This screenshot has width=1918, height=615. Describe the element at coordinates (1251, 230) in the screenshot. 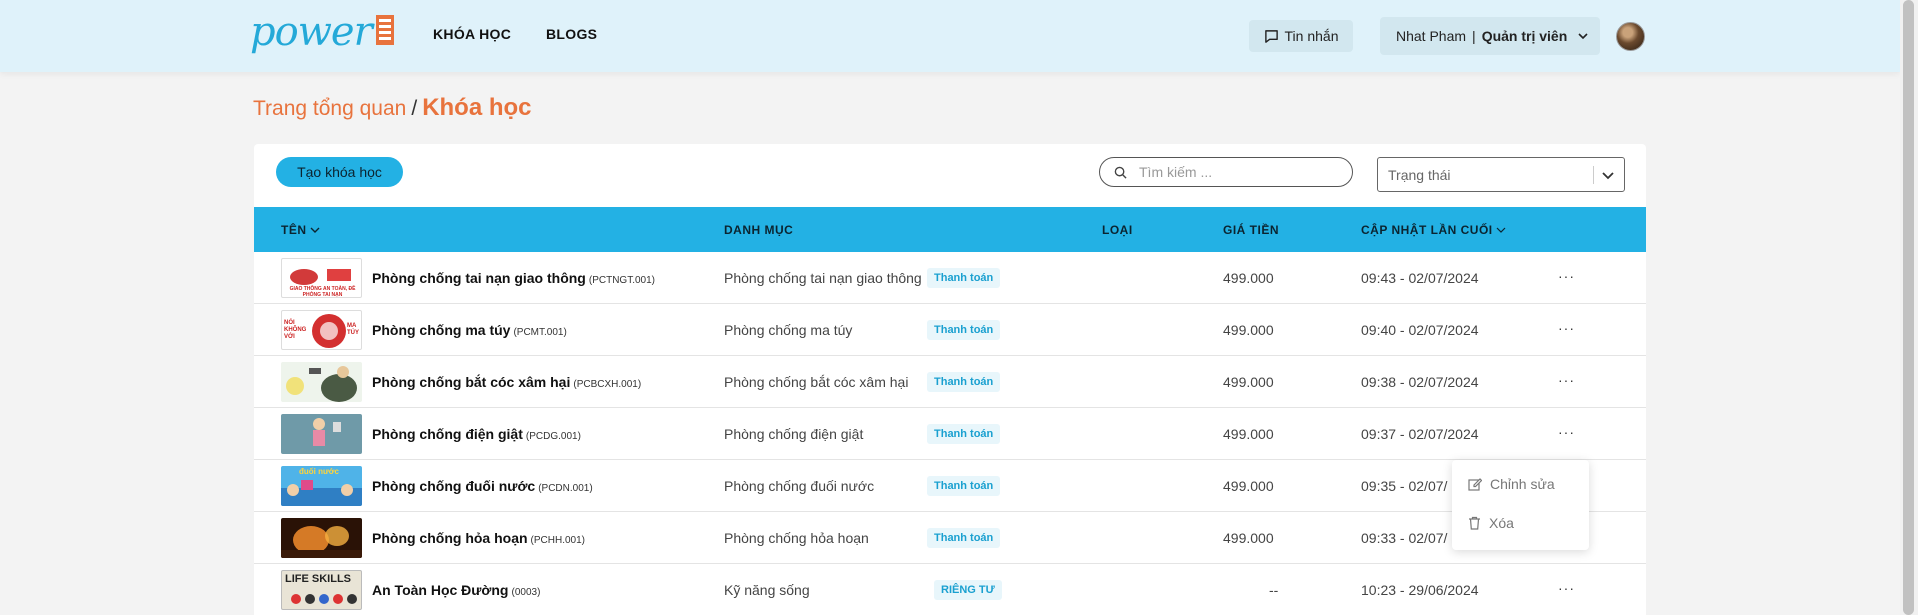

I see `th-price: GIÁ TIỀN` at that location.